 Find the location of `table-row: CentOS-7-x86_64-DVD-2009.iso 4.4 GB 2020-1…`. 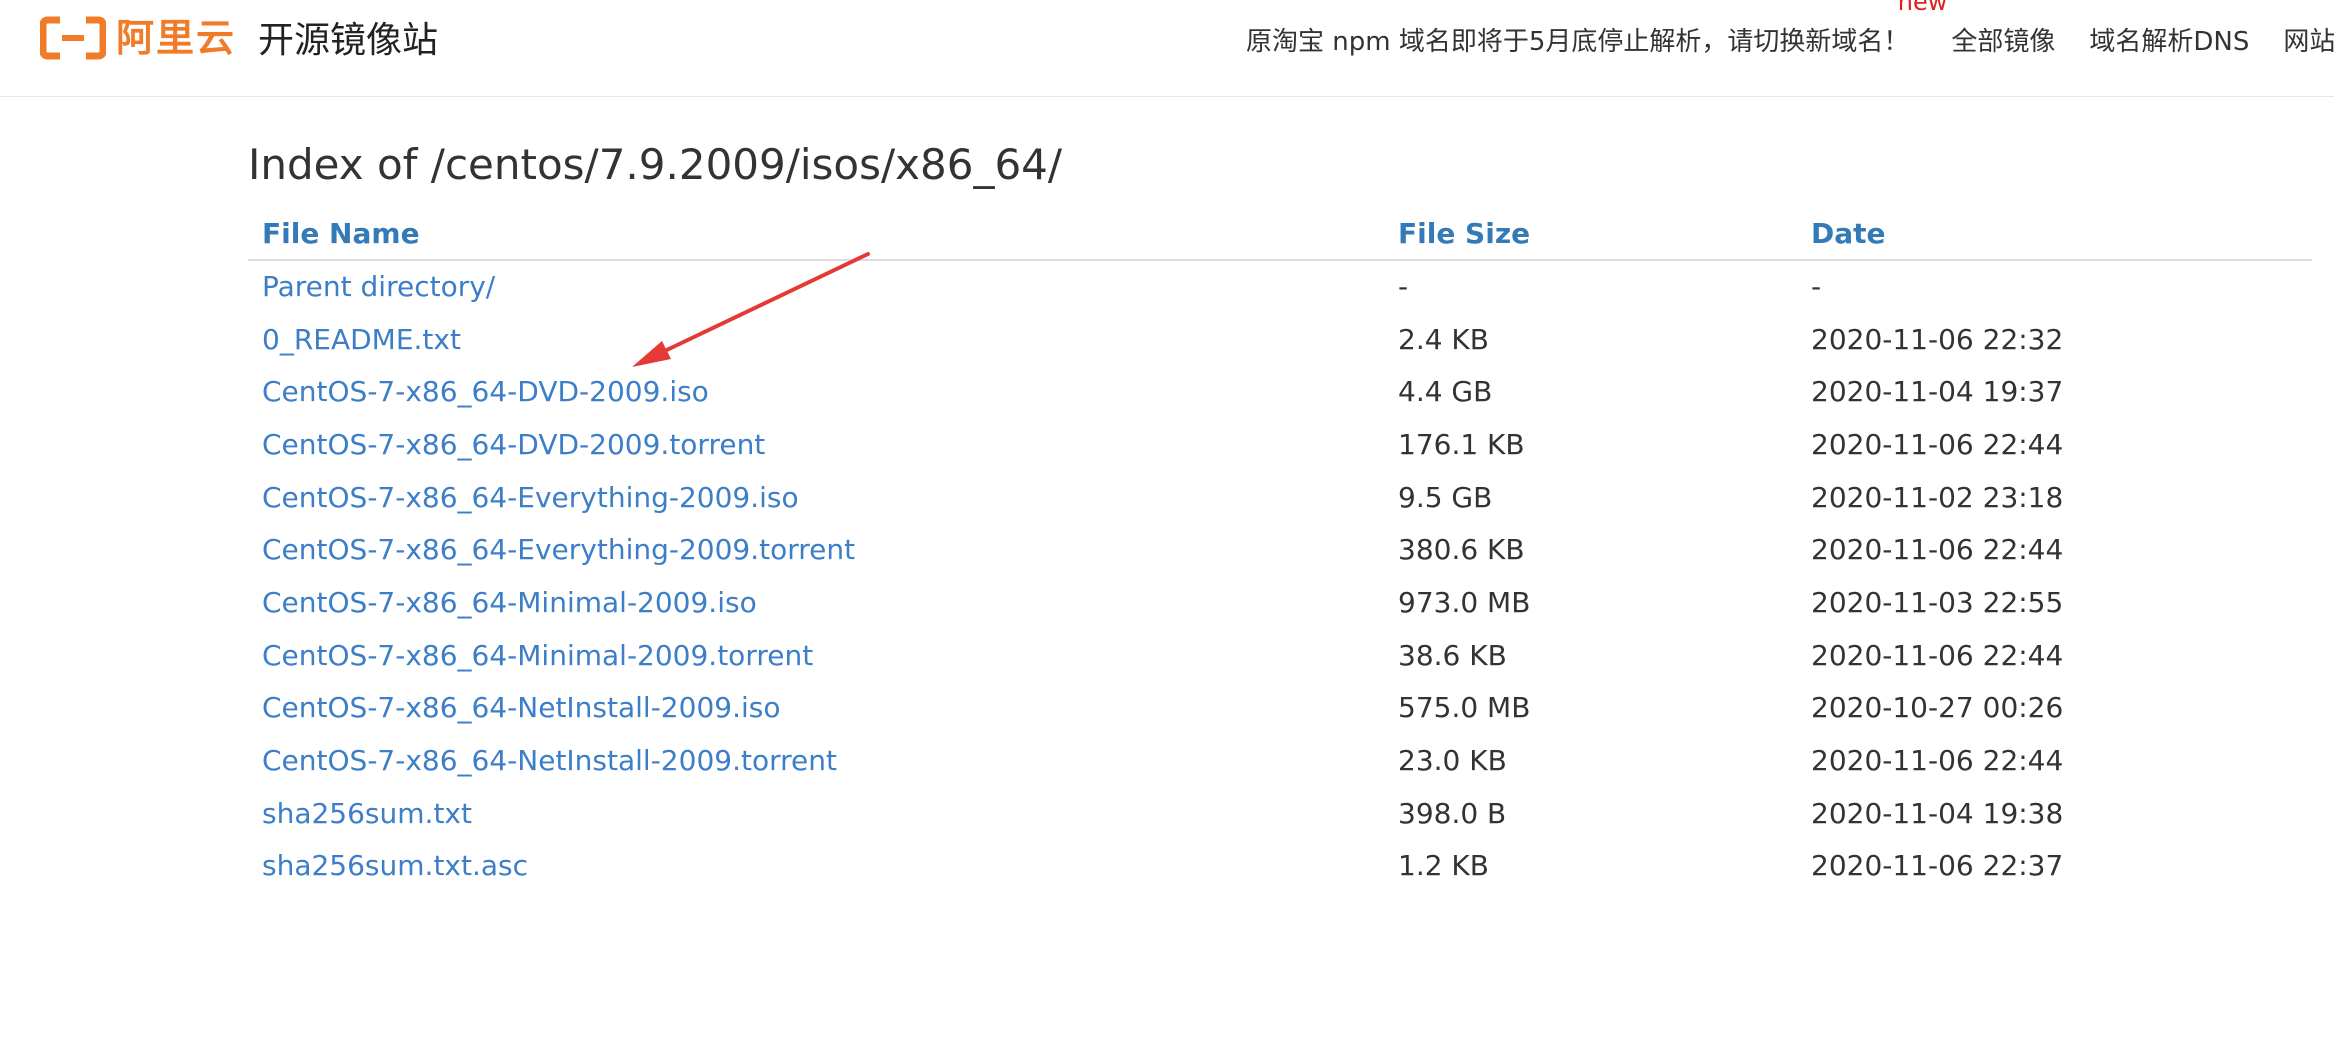

table-row: CentOS-7-x86_64-DVD-2009.iso 4.4 GB 2020-1… is located at coordinates (1280, 391).